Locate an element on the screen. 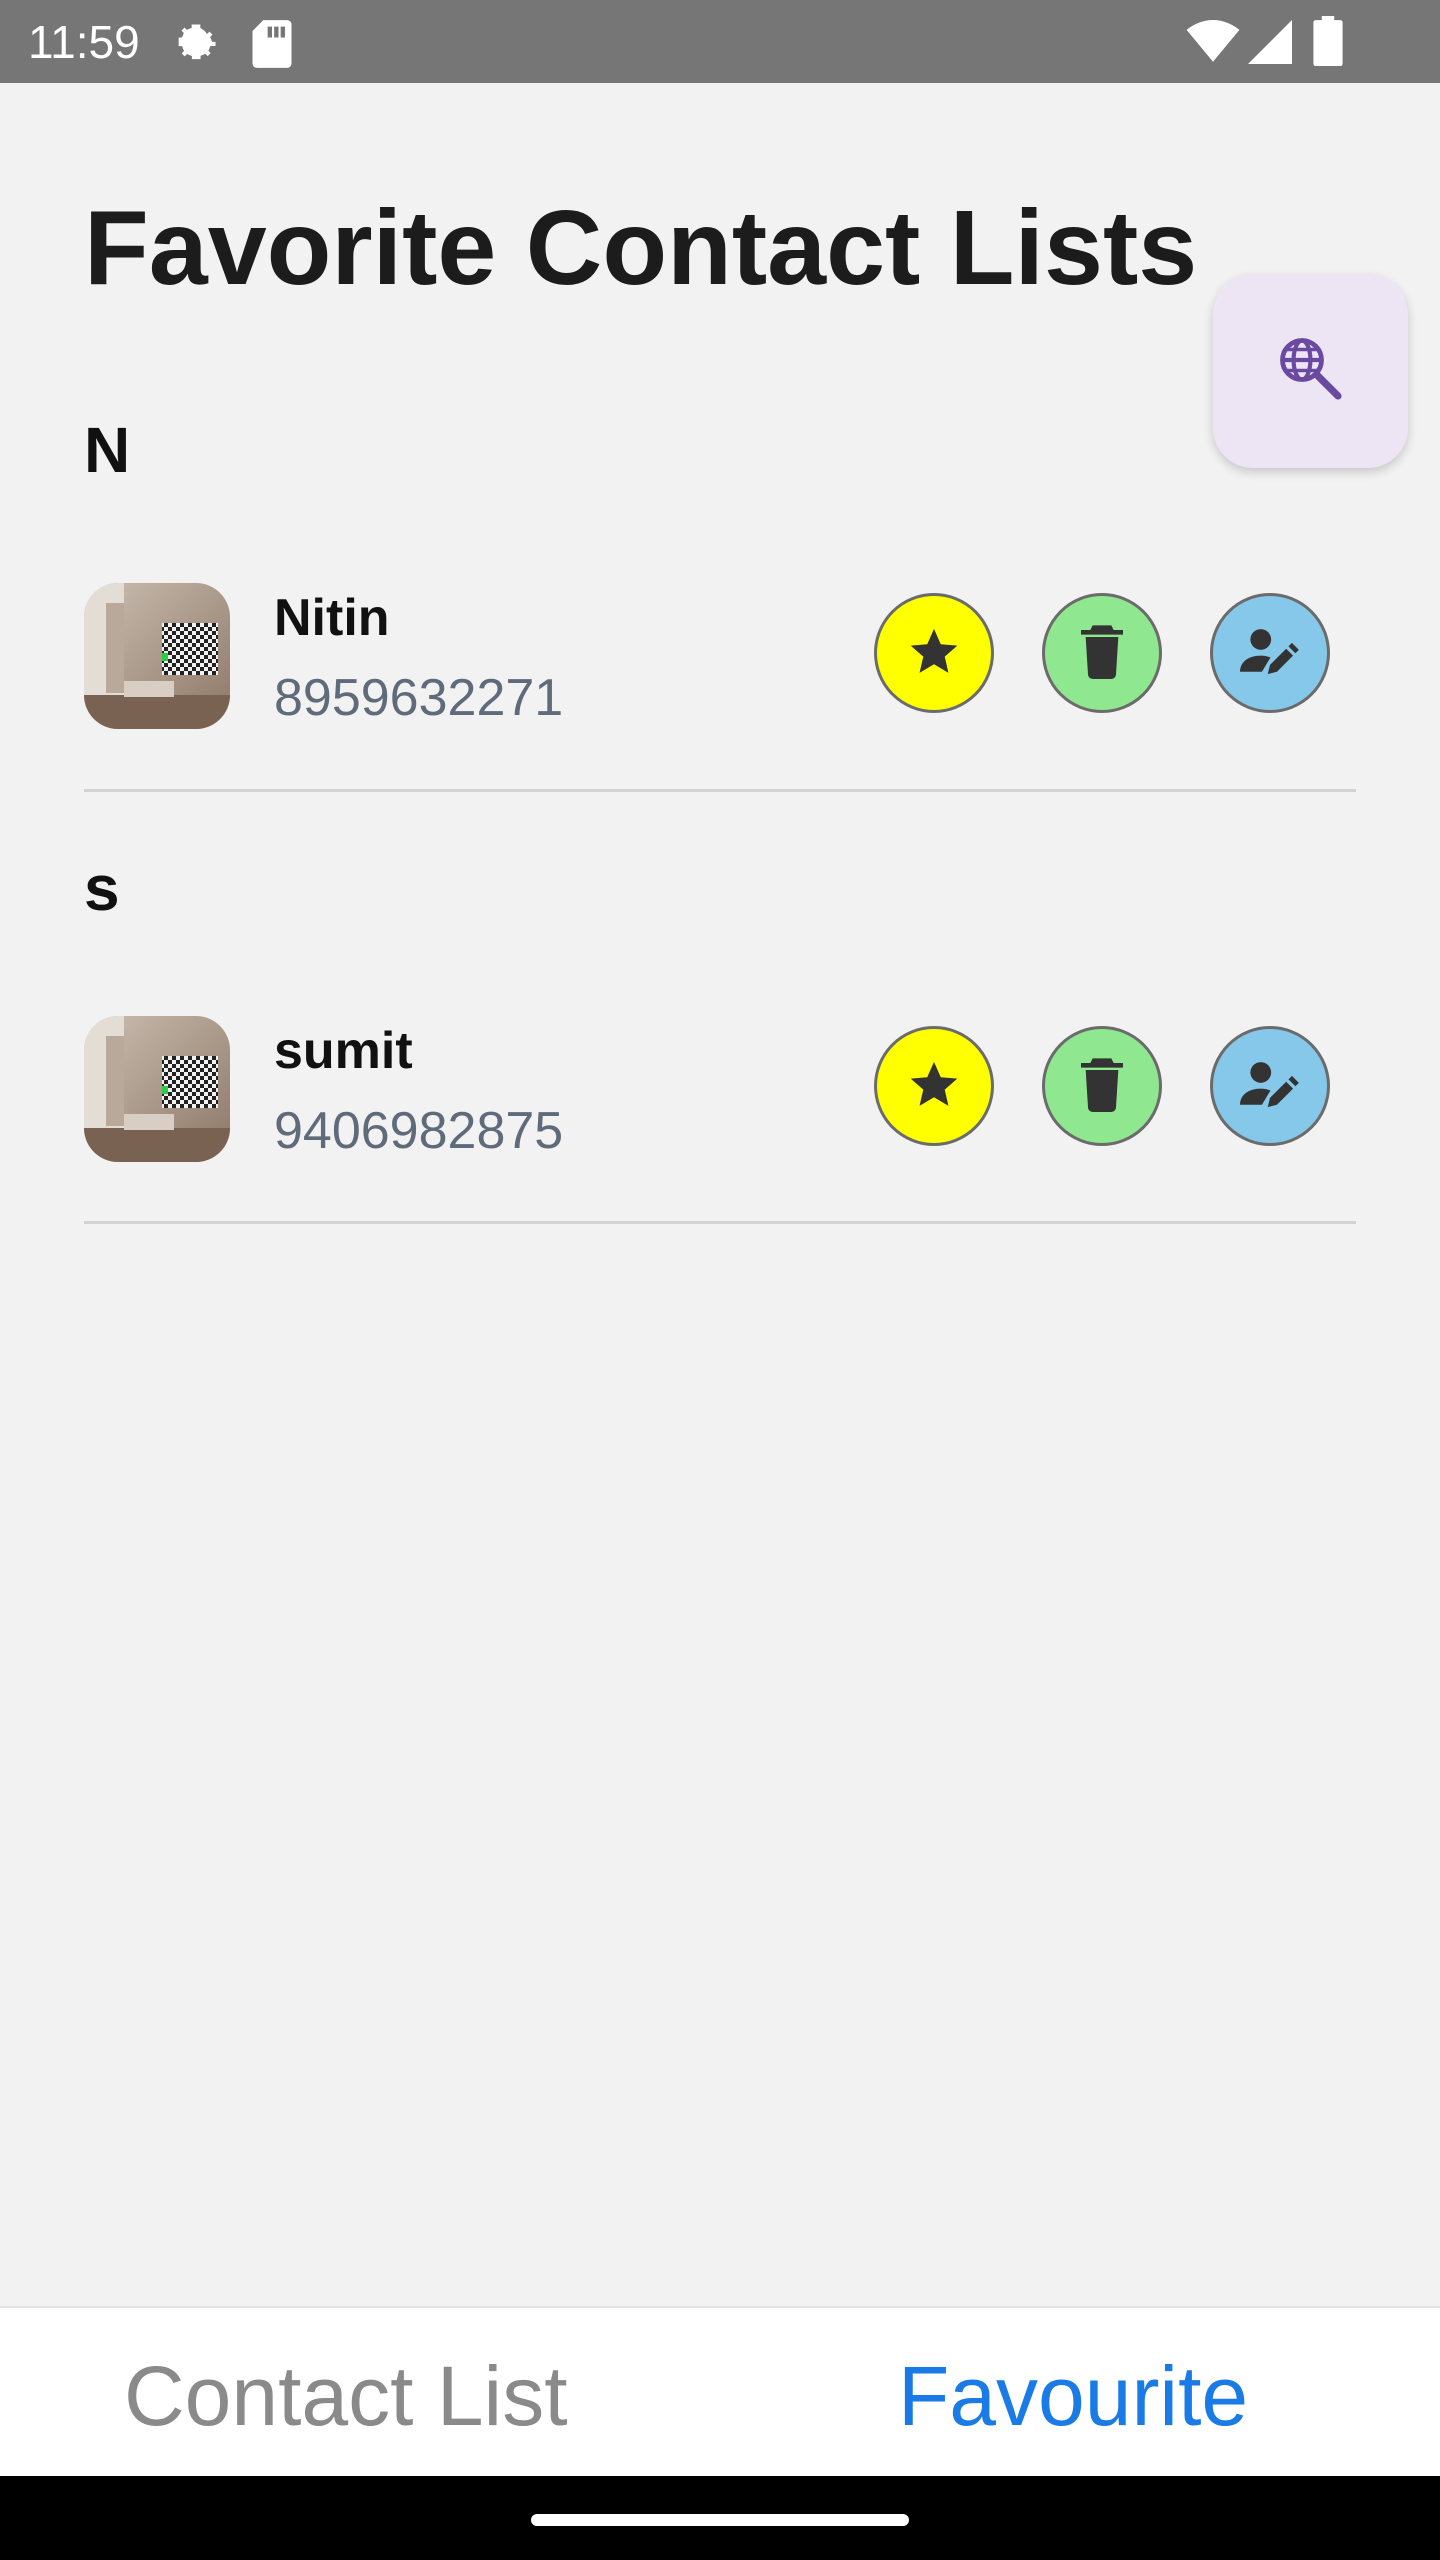 This screenshot has width=1440, height=2560. battery-icon is located at coordinates (1328, 43).